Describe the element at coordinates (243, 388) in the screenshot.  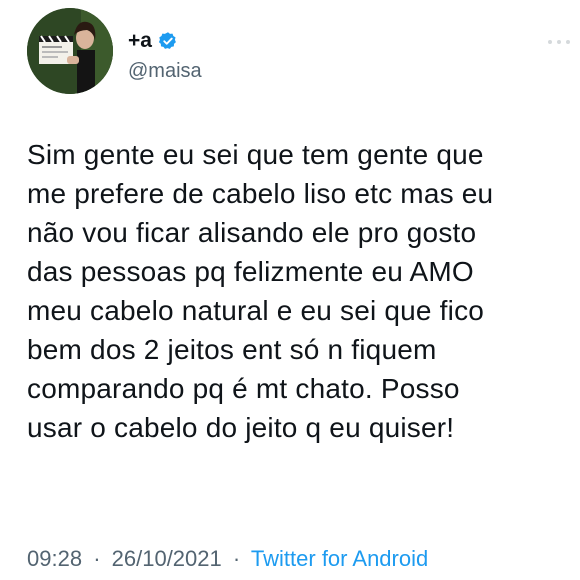
I see `tweet-text-line: comparando pq é mt chato. Posso` at that location.